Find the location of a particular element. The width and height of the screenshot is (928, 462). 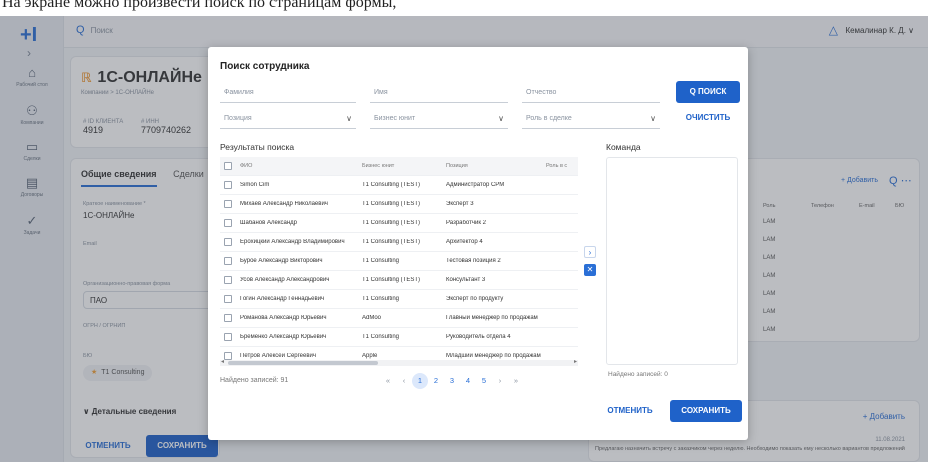

page-button: 1 is located at coordinates (420, 381).